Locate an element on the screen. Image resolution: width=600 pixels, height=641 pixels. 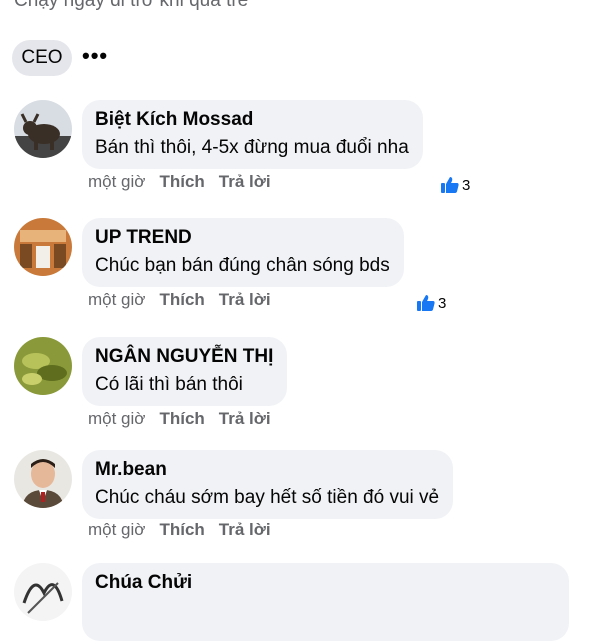
sketch-avatar is located at coordinates (43, 592).